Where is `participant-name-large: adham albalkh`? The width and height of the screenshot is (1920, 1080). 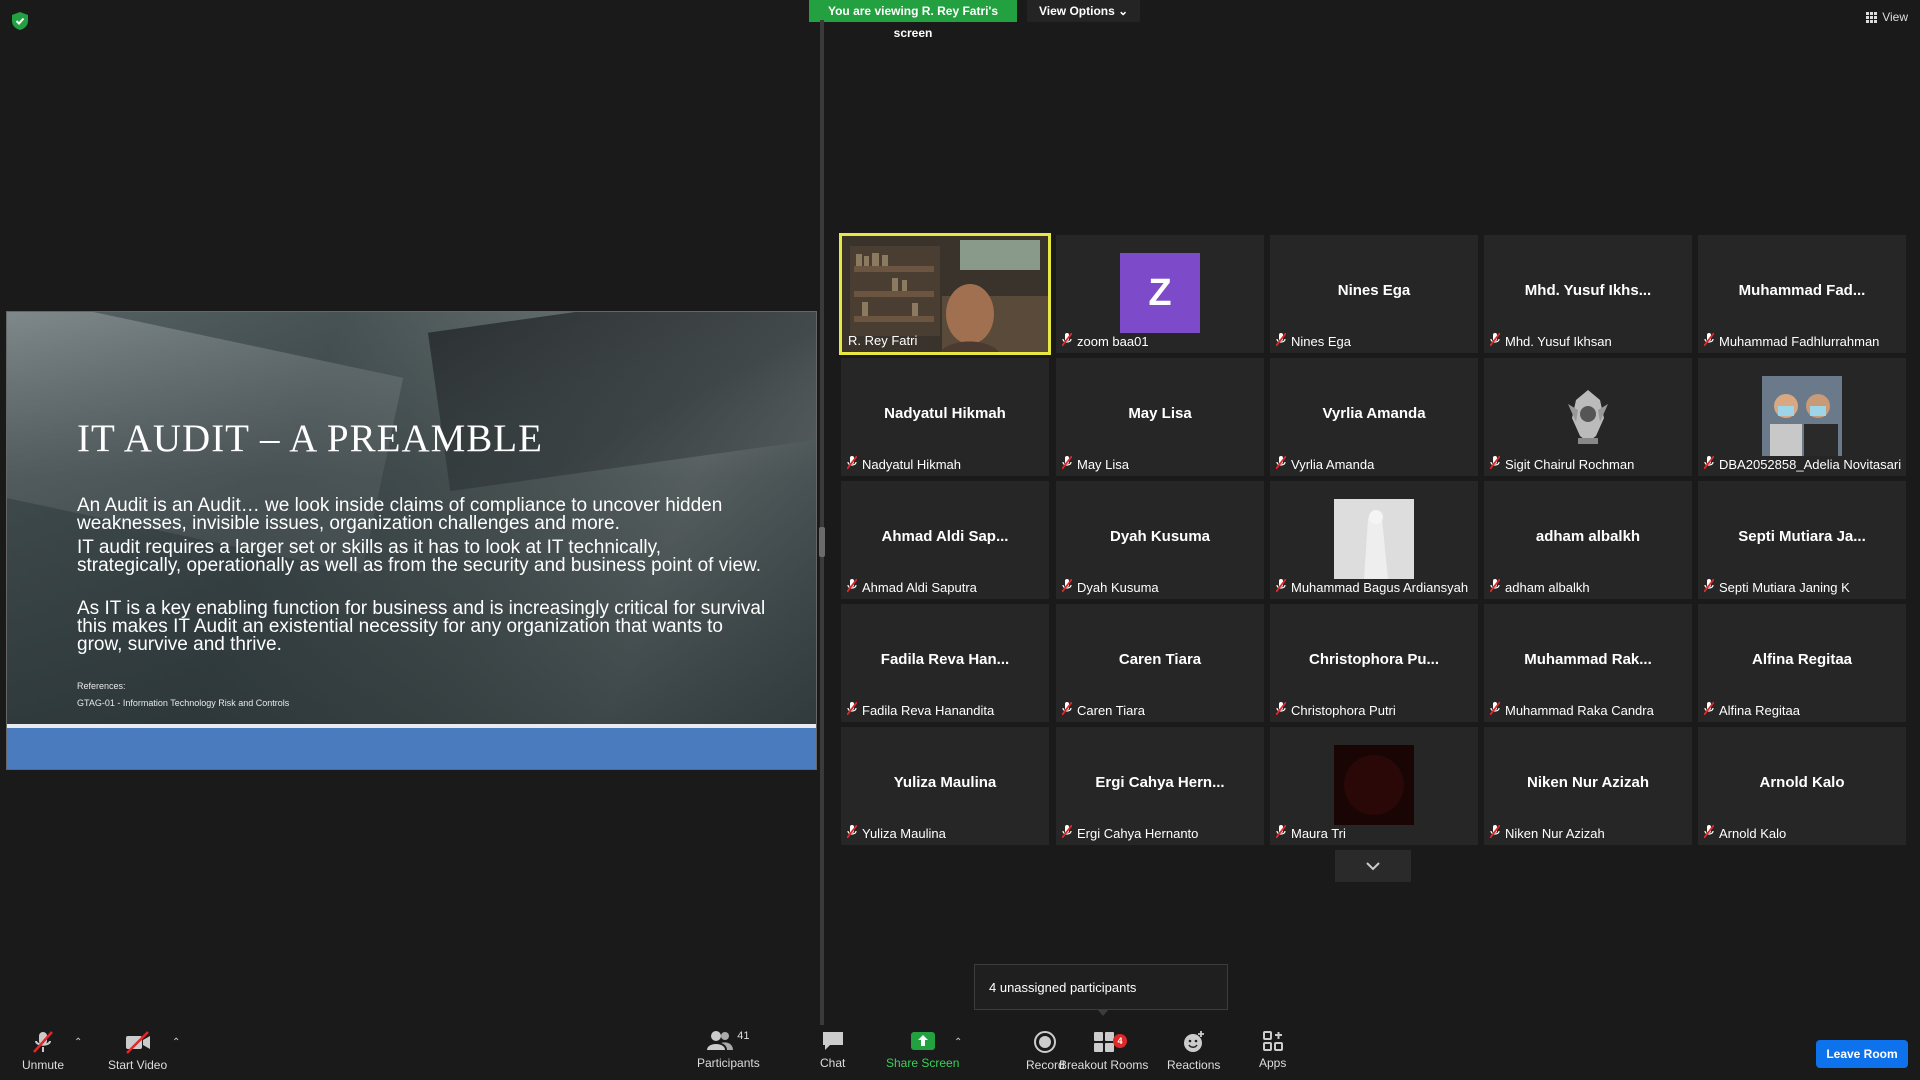
participant-name-large: adham albalkh is located at coordinates (1588, 536).